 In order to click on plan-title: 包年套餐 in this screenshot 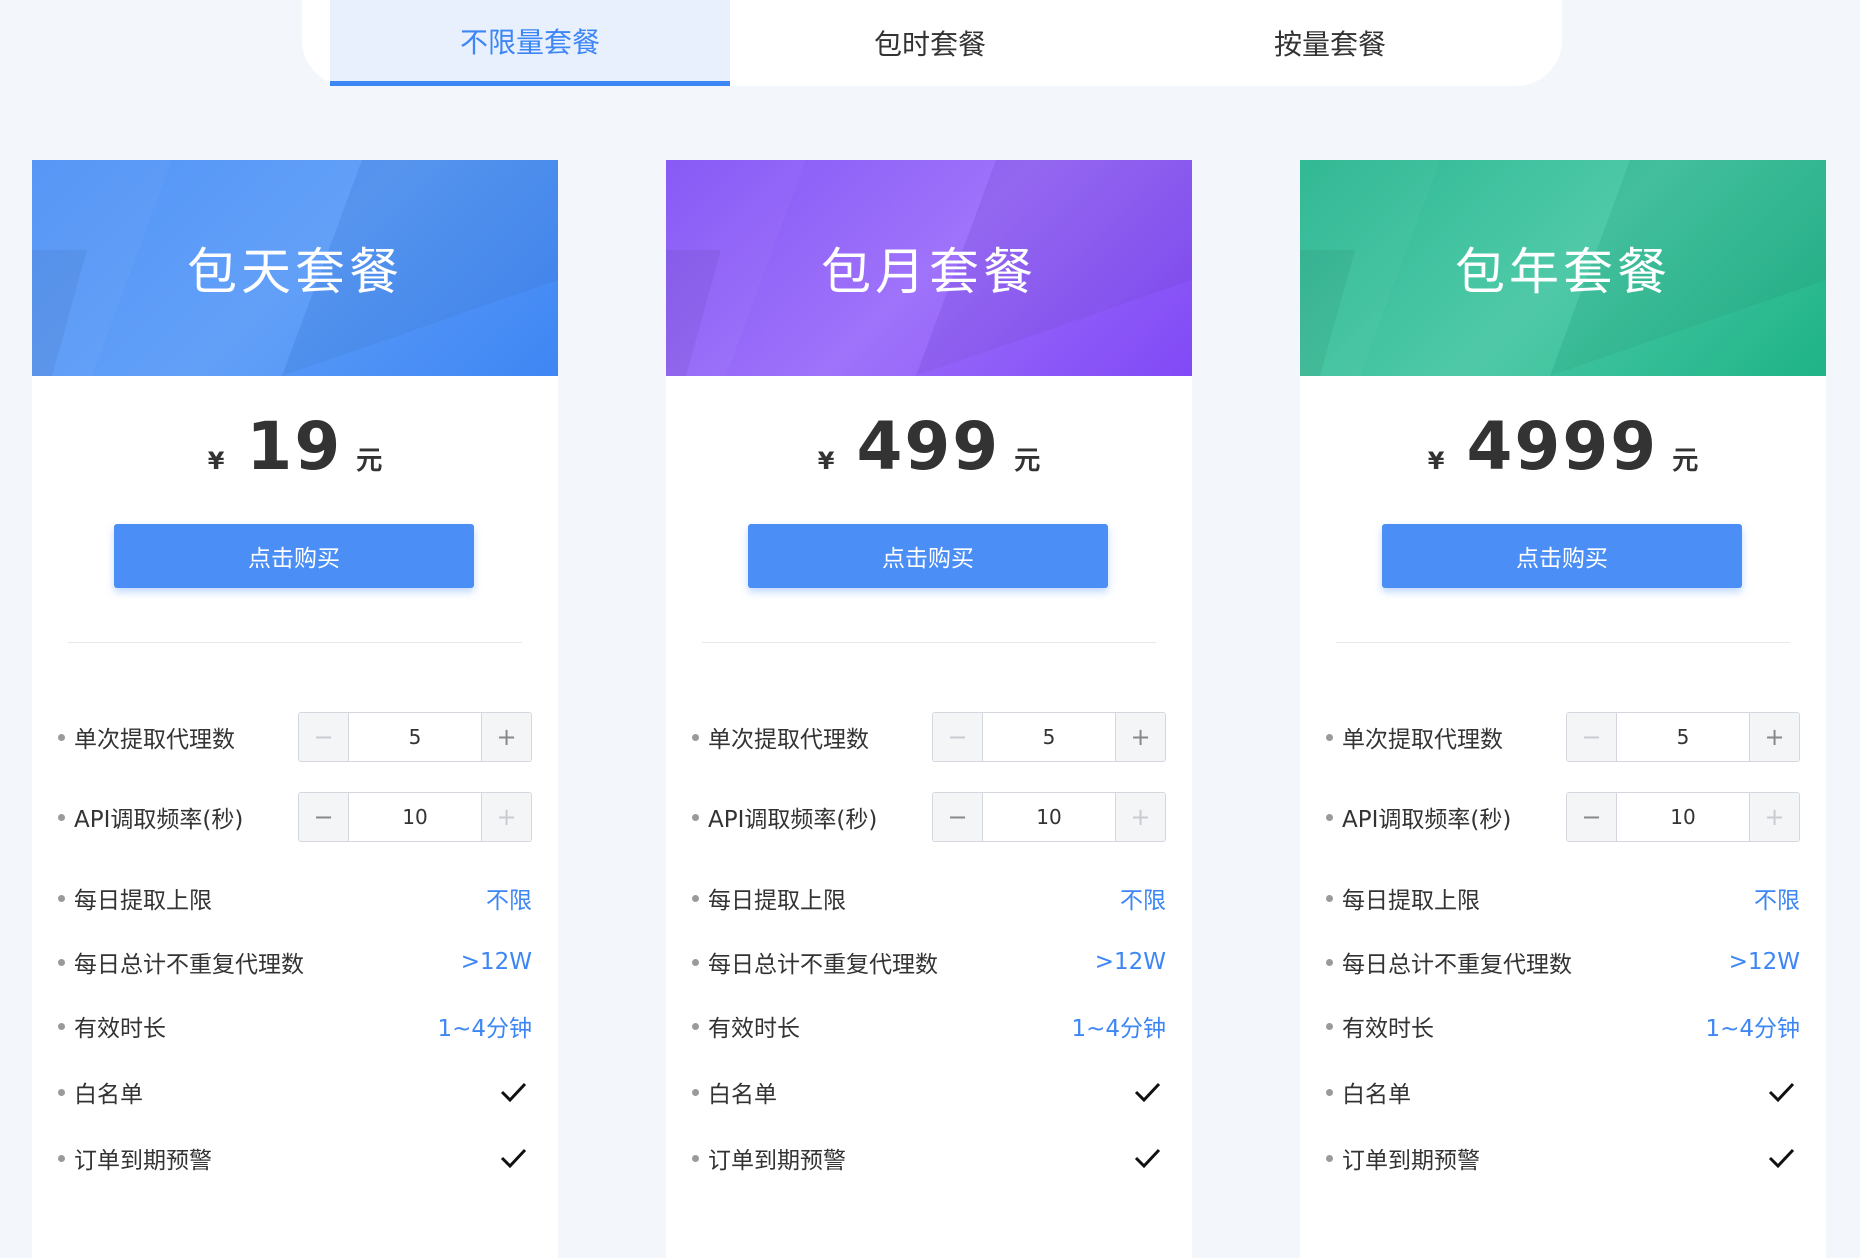, I will do `click(1563, 272)`.